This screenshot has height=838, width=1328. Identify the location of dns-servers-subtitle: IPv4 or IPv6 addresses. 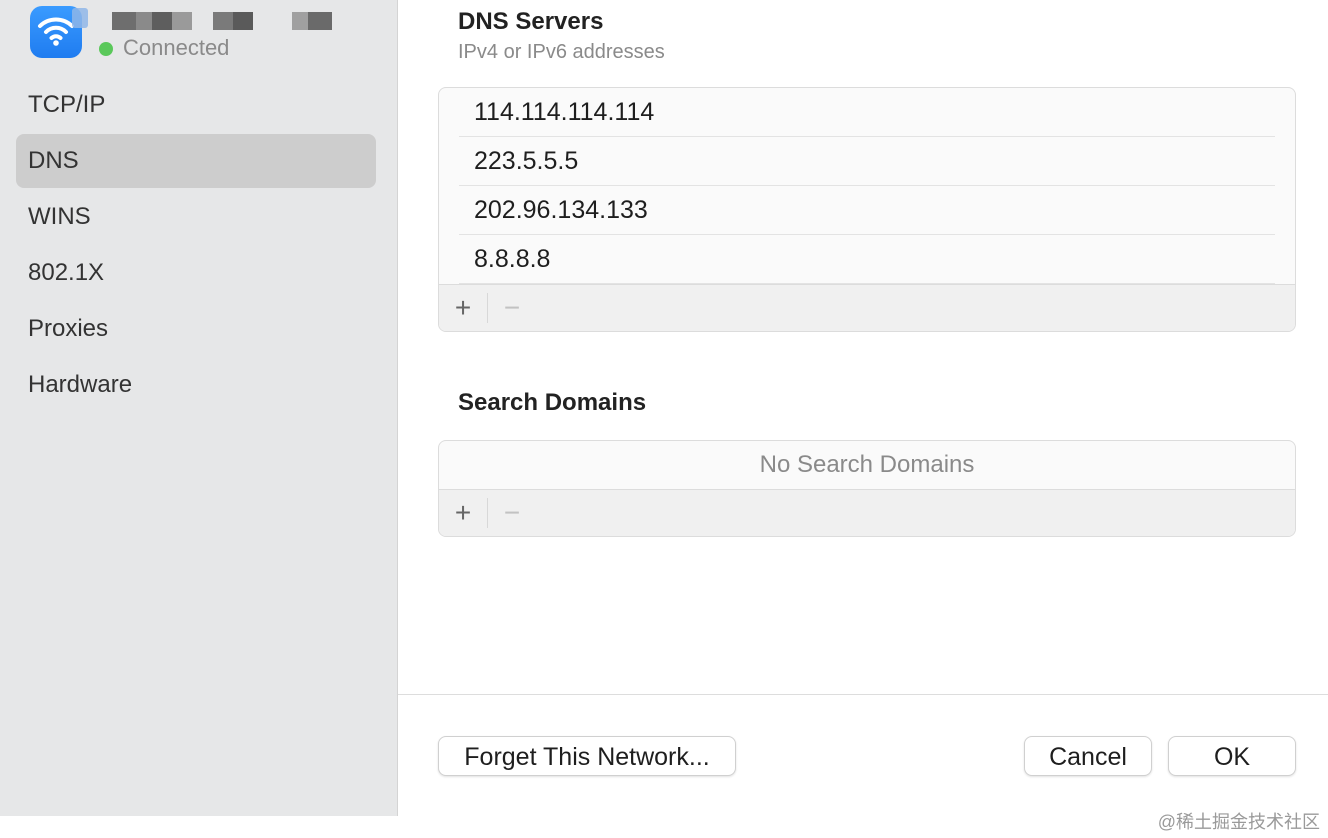
(561, 52).